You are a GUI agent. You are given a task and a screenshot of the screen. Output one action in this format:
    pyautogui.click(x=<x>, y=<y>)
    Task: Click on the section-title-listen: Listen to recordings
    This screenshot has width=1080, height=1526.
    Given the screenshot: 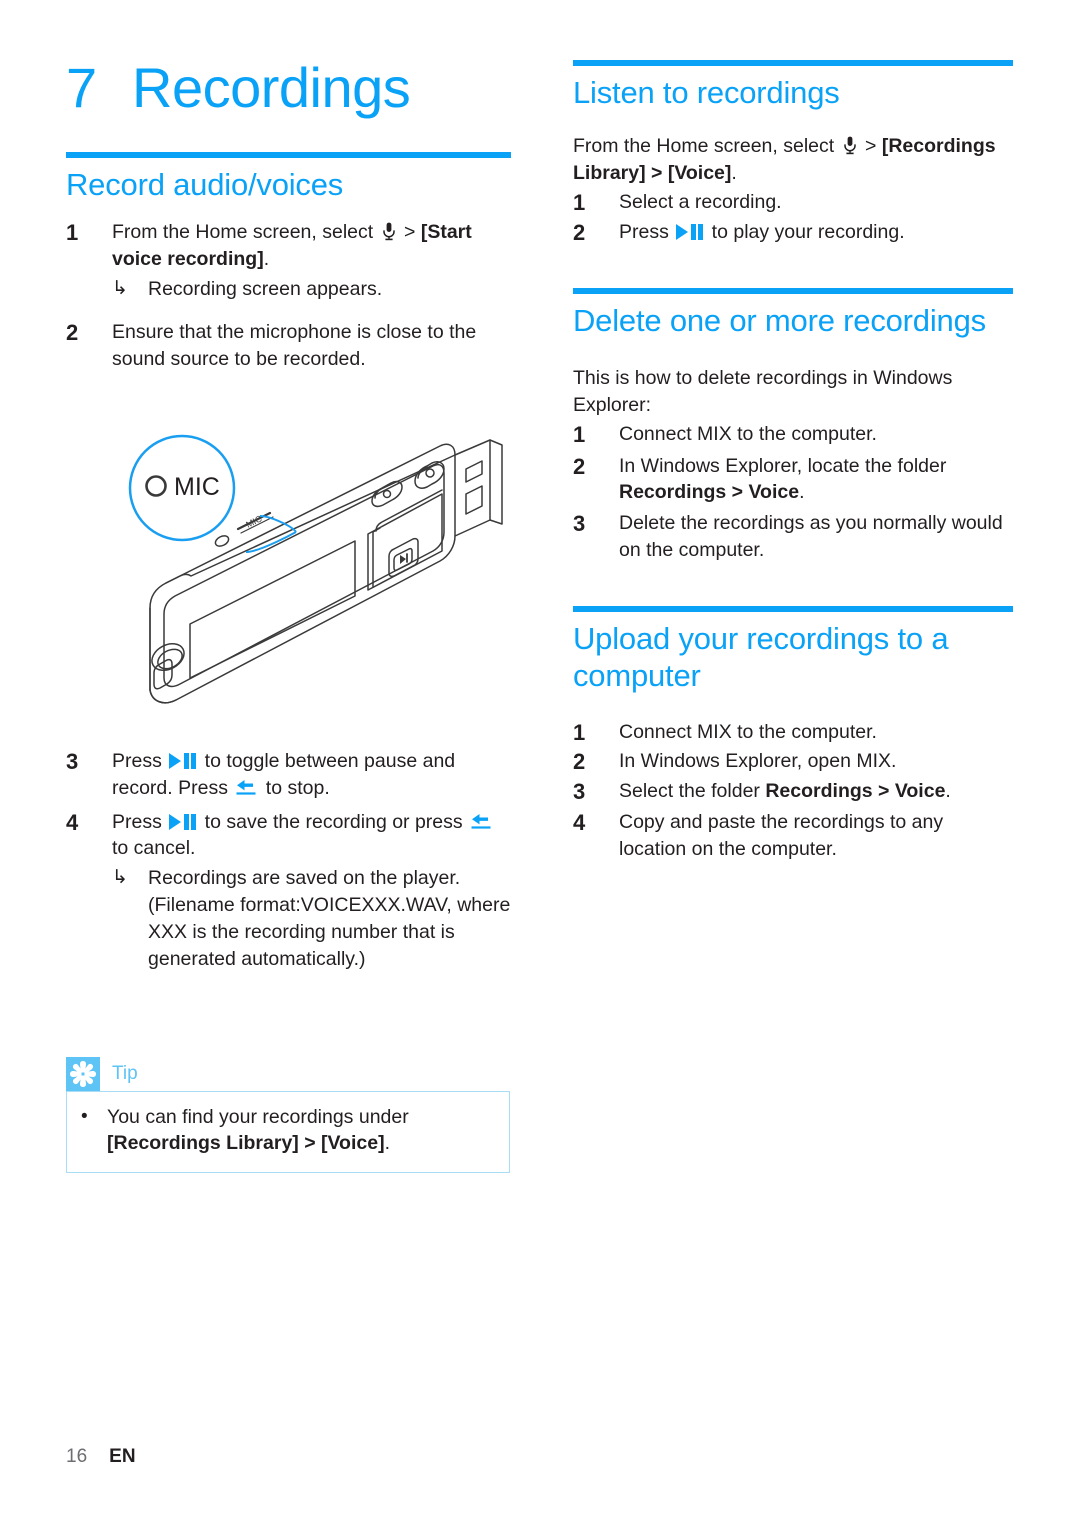 What is the action you would take?
    pyautogui.click(x=706, y=92)
    